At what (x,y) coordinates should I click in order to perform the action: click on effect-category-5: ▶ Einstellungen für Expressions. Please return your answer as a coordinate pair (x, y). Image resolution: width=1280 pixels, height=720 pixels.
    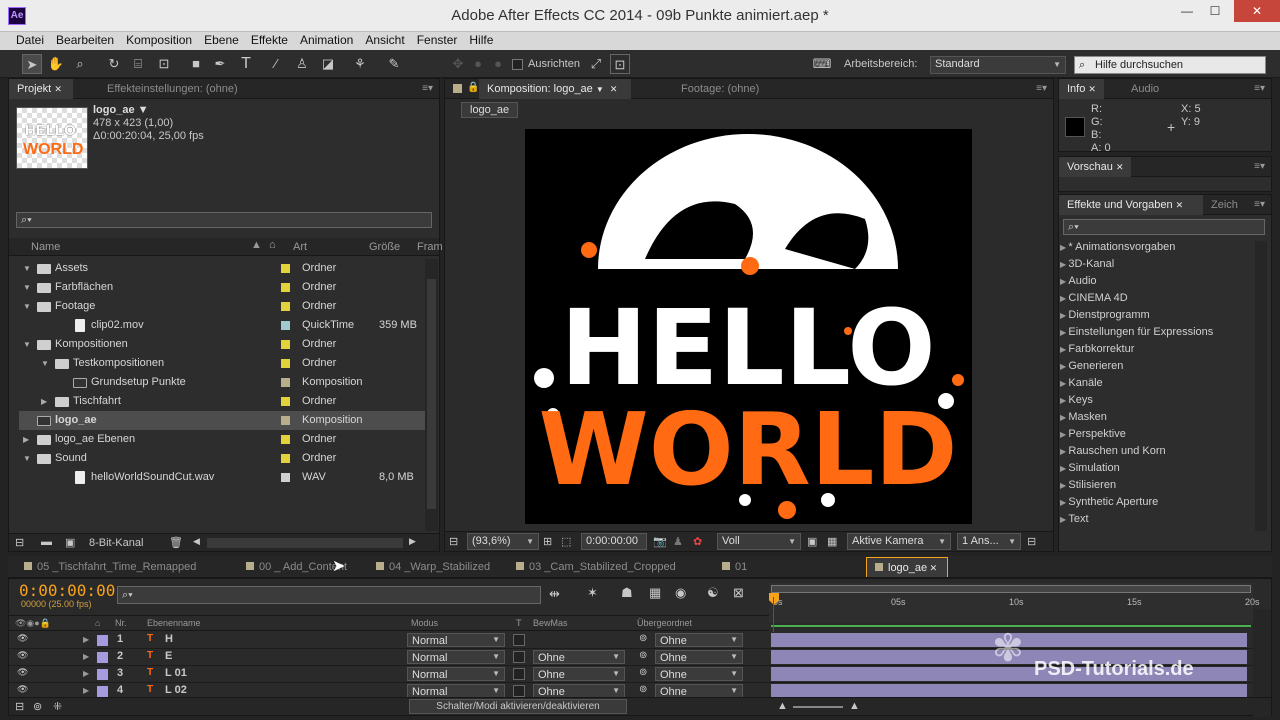
    Looking at the image, I should click on (1156, 332).